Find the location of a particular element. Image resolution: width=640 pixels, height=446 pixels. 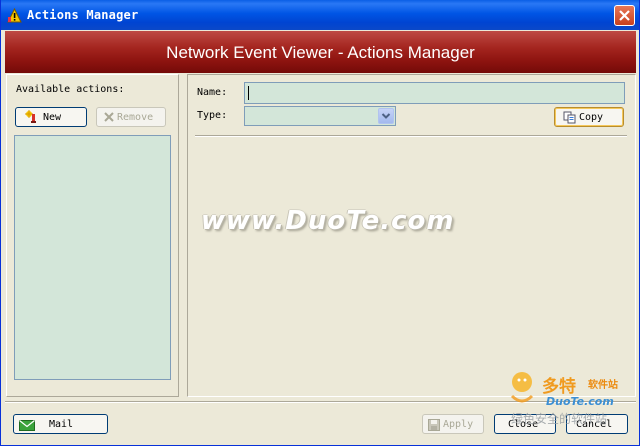

new-button-label: New is located at coordinates (52, 117).